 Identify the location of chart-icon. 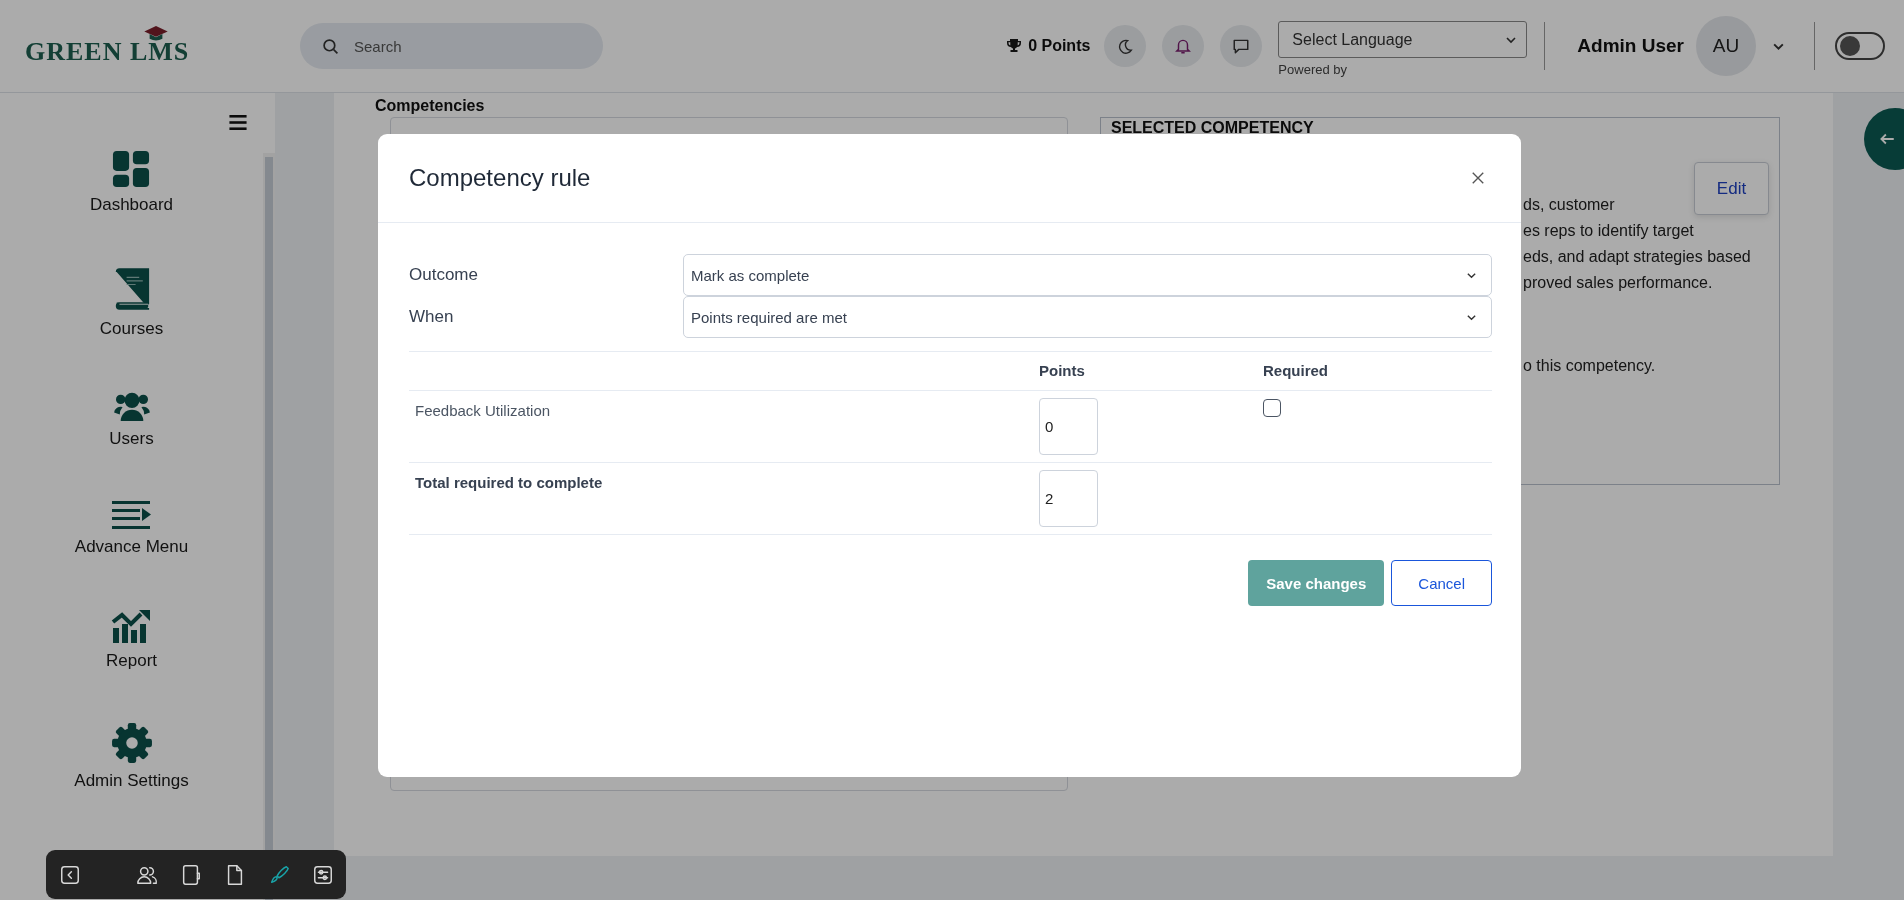
(131, 626).